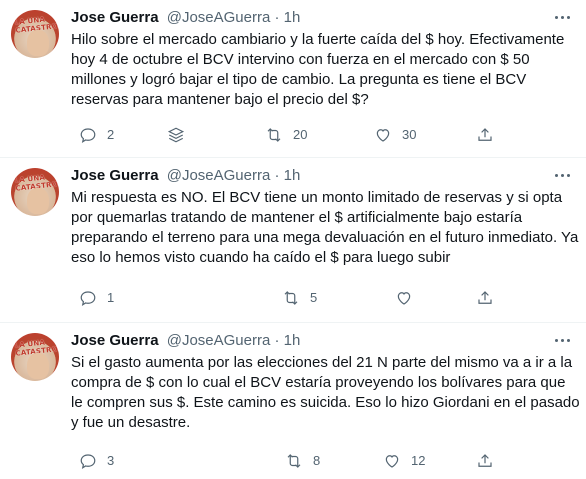  Describe the element at coordinates (111, 297) in the screenshot. I see `reply-count: 1` at that location.